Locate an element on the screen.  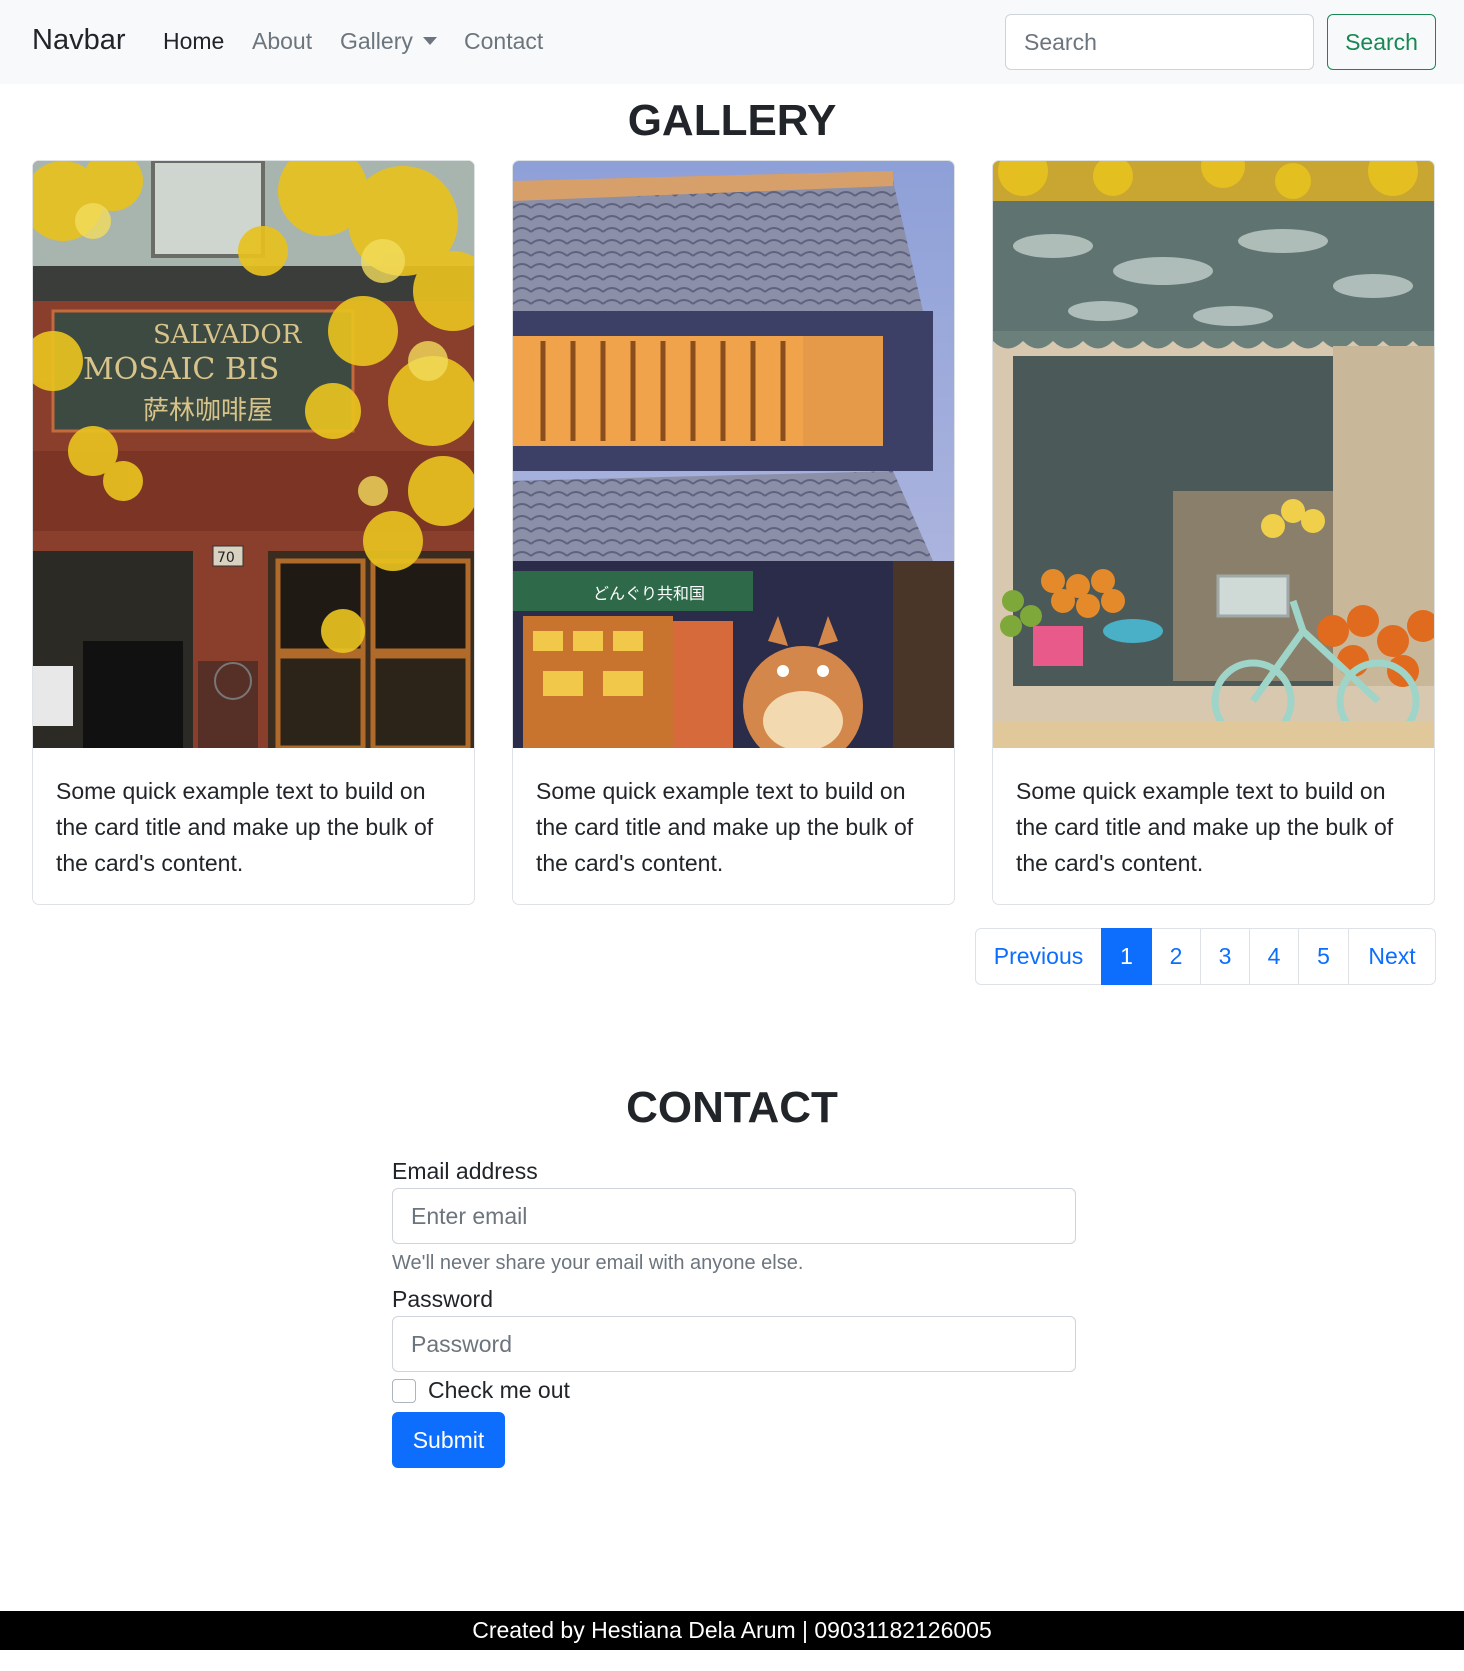
nav-link-gallery-label: Gallery is located at coordinates (376, 41).